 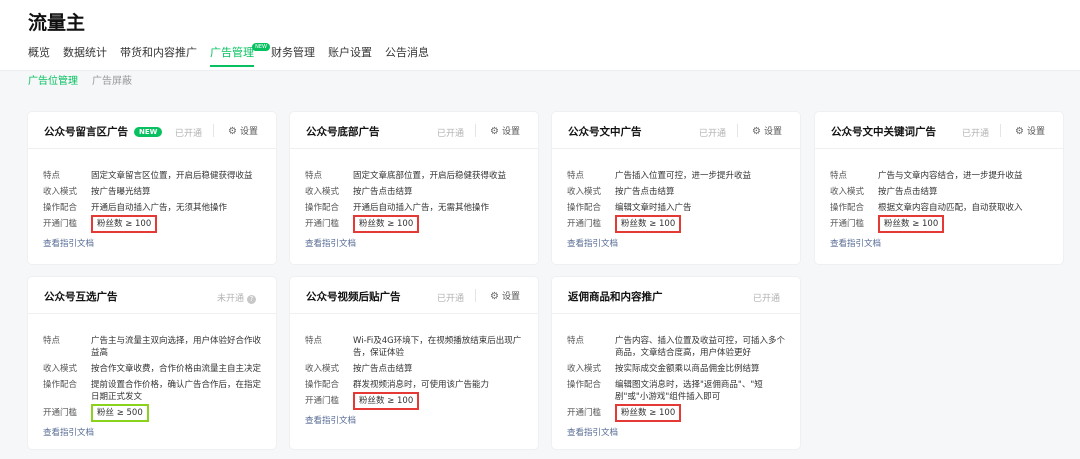 I want to click on main-nav: 概览 数据统计 带货和内容推广 广告管理 NEW 财务管理 账户设置 公告消息, so click(x=235, y=55).